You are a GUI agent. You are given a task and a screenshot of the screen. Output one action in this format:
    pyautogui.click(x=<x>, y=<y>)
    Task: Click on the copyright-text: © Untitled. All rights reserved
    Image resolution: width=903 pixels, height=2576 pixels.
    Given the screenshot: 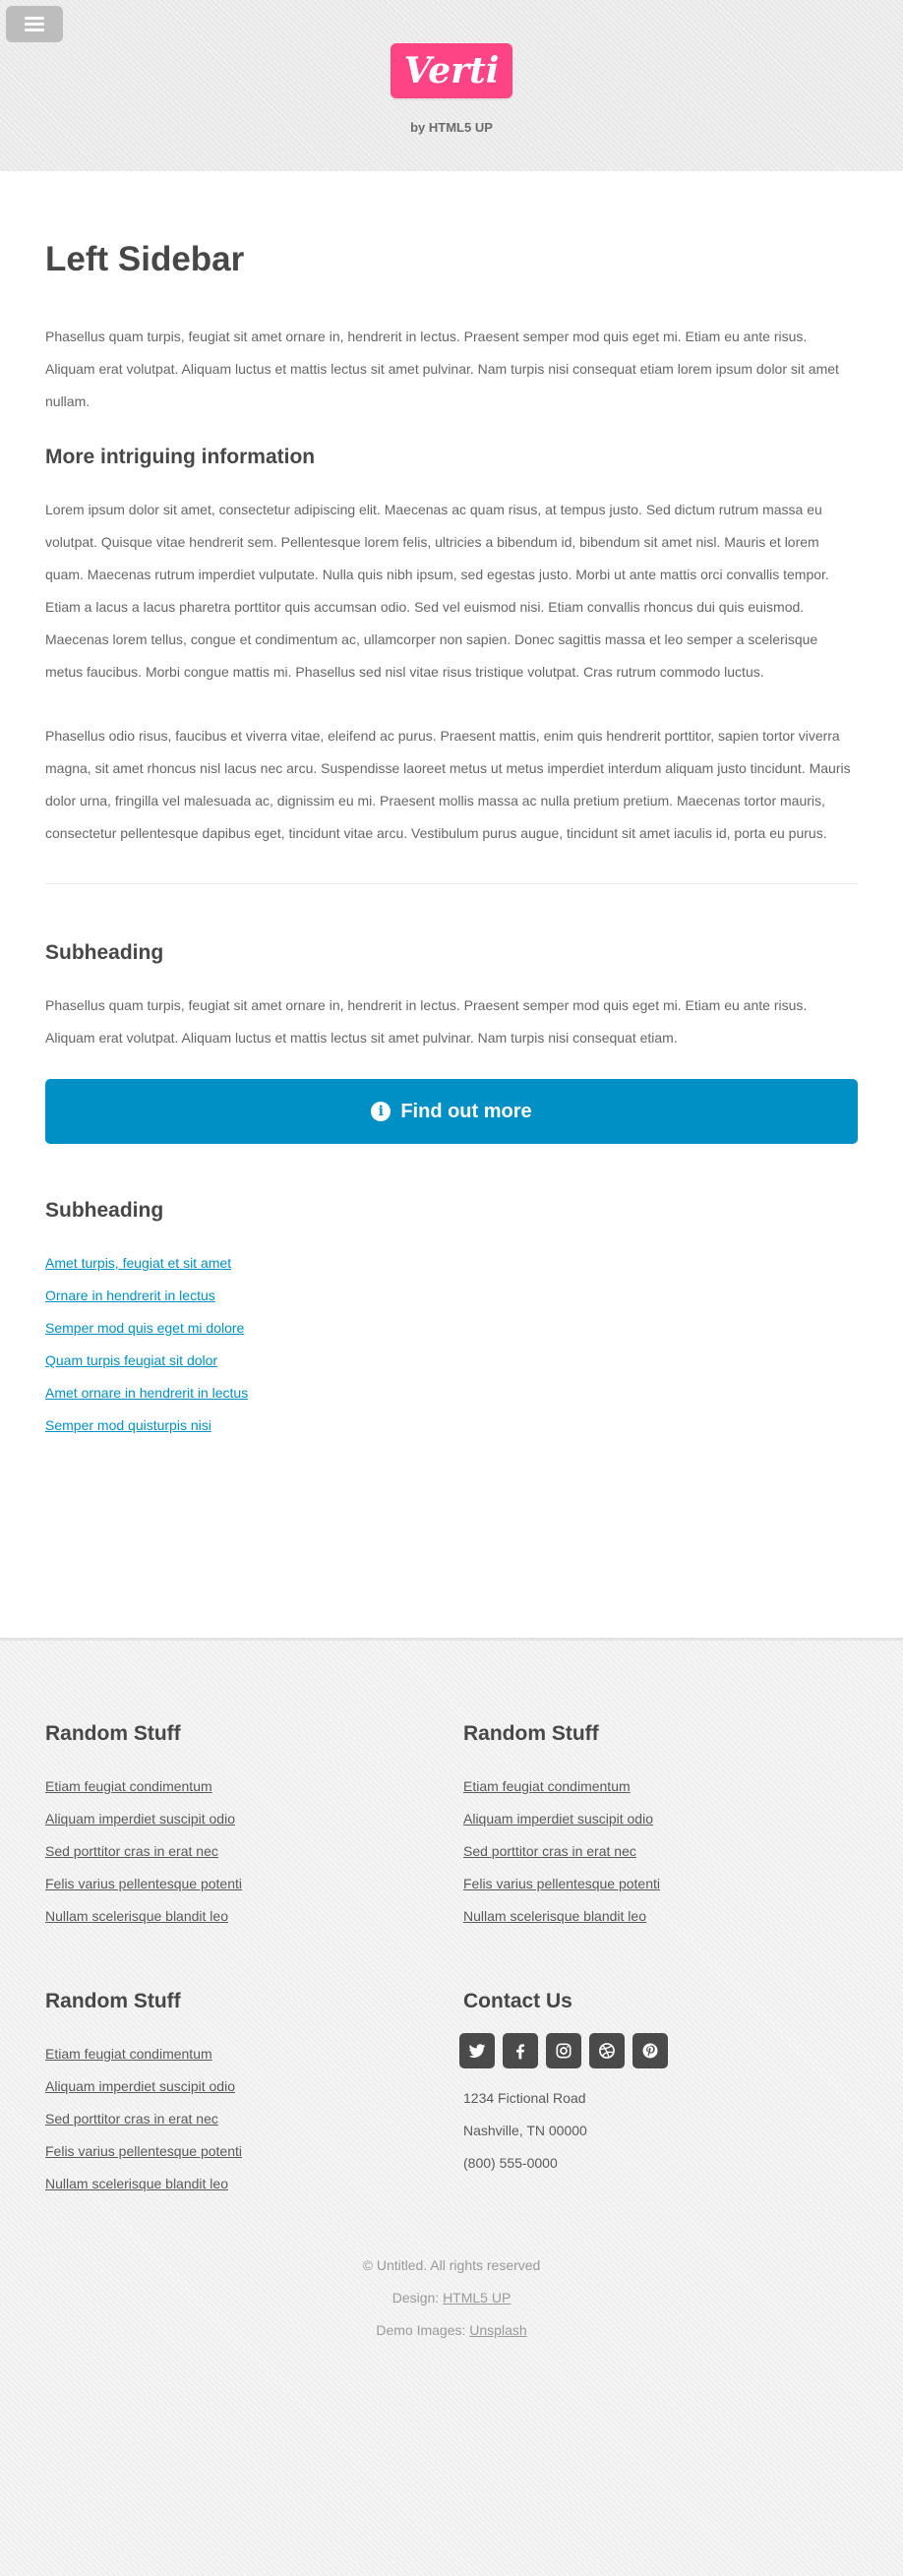 What is the action you would take?
    pyautogui.click(x=451, y=2265)
    